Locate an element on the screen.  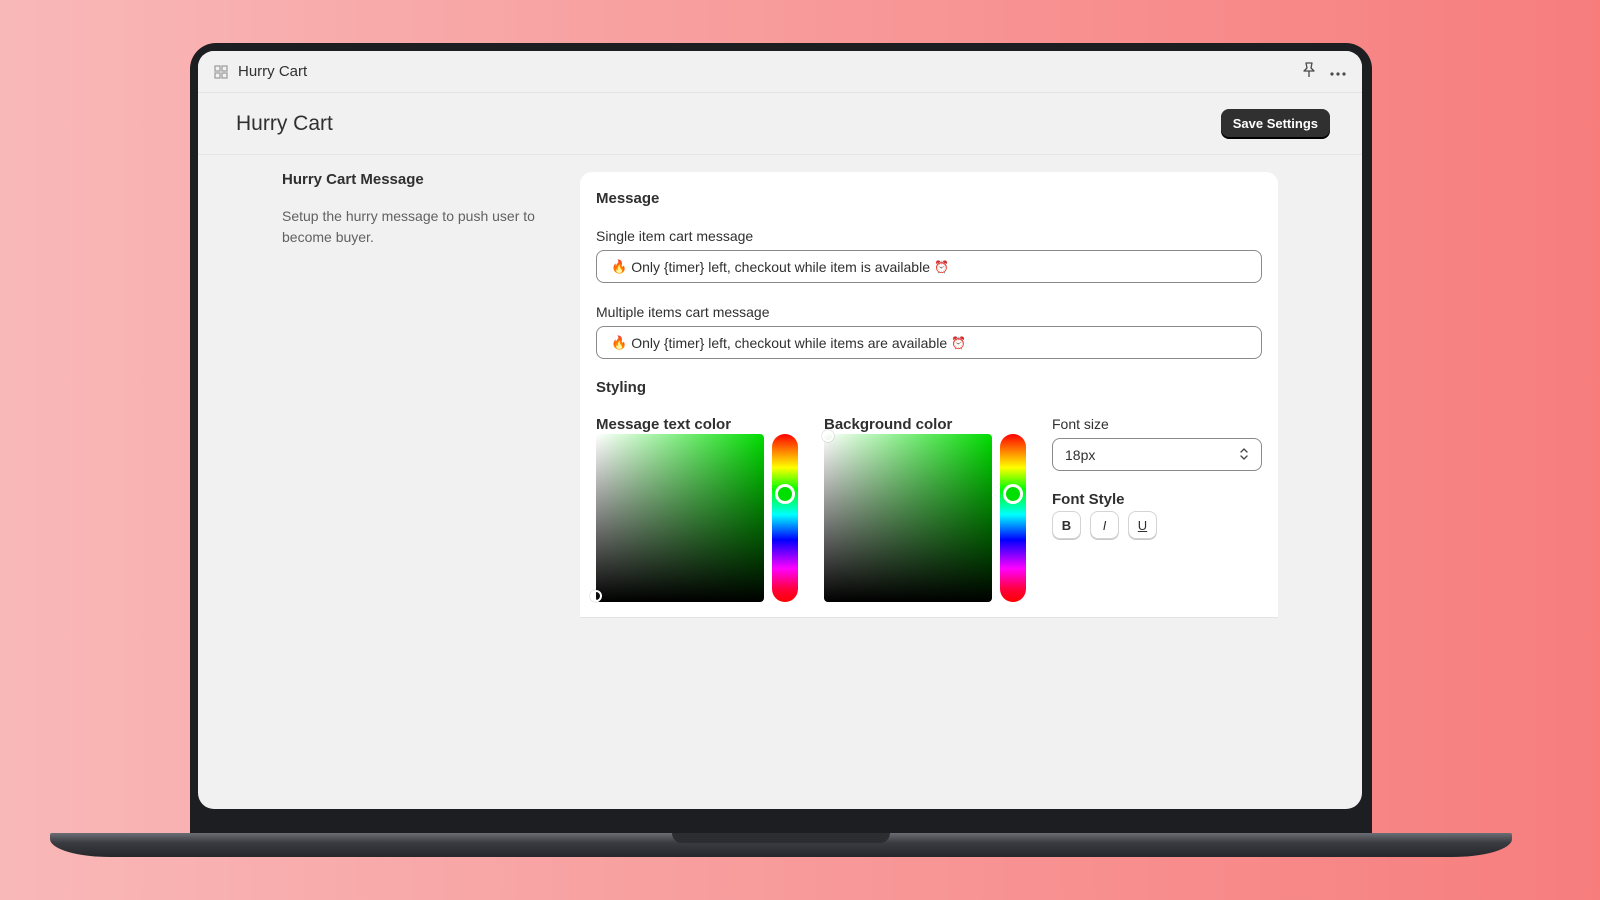
laptop-notch is located at coordinates (781, 838).